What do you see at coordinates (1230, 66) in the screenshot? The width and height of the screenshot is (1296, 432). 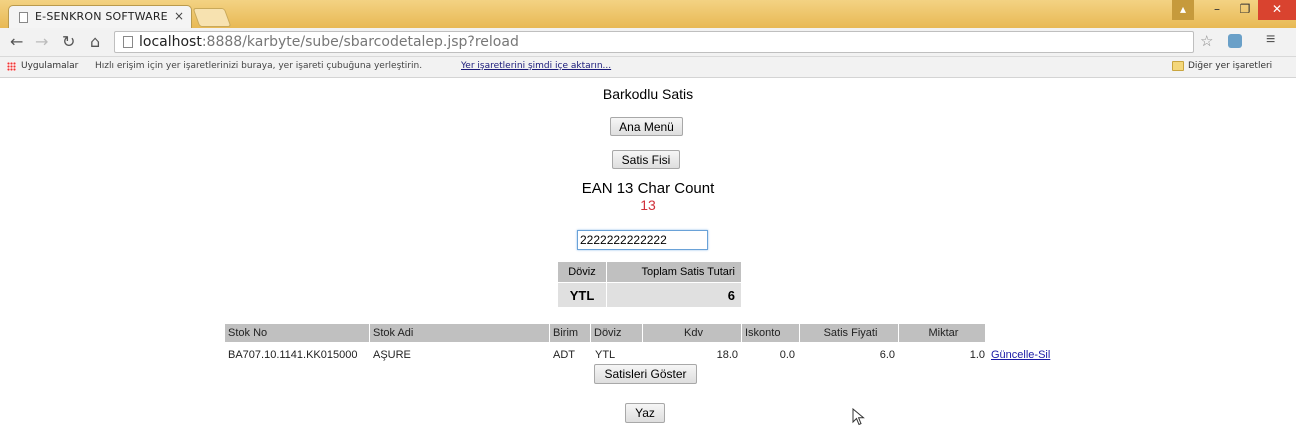 I see `other-bookmarks-link: Diğer yer işaretleri` at bounding box center [1230, 66].